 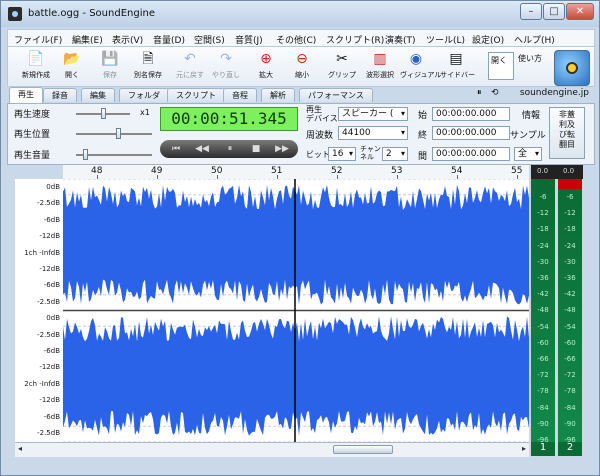 What do you see at coordinates (169, 39) in the screenshot?
I see `menu-volume: 音量(D)` at bounding box center [169, 39].